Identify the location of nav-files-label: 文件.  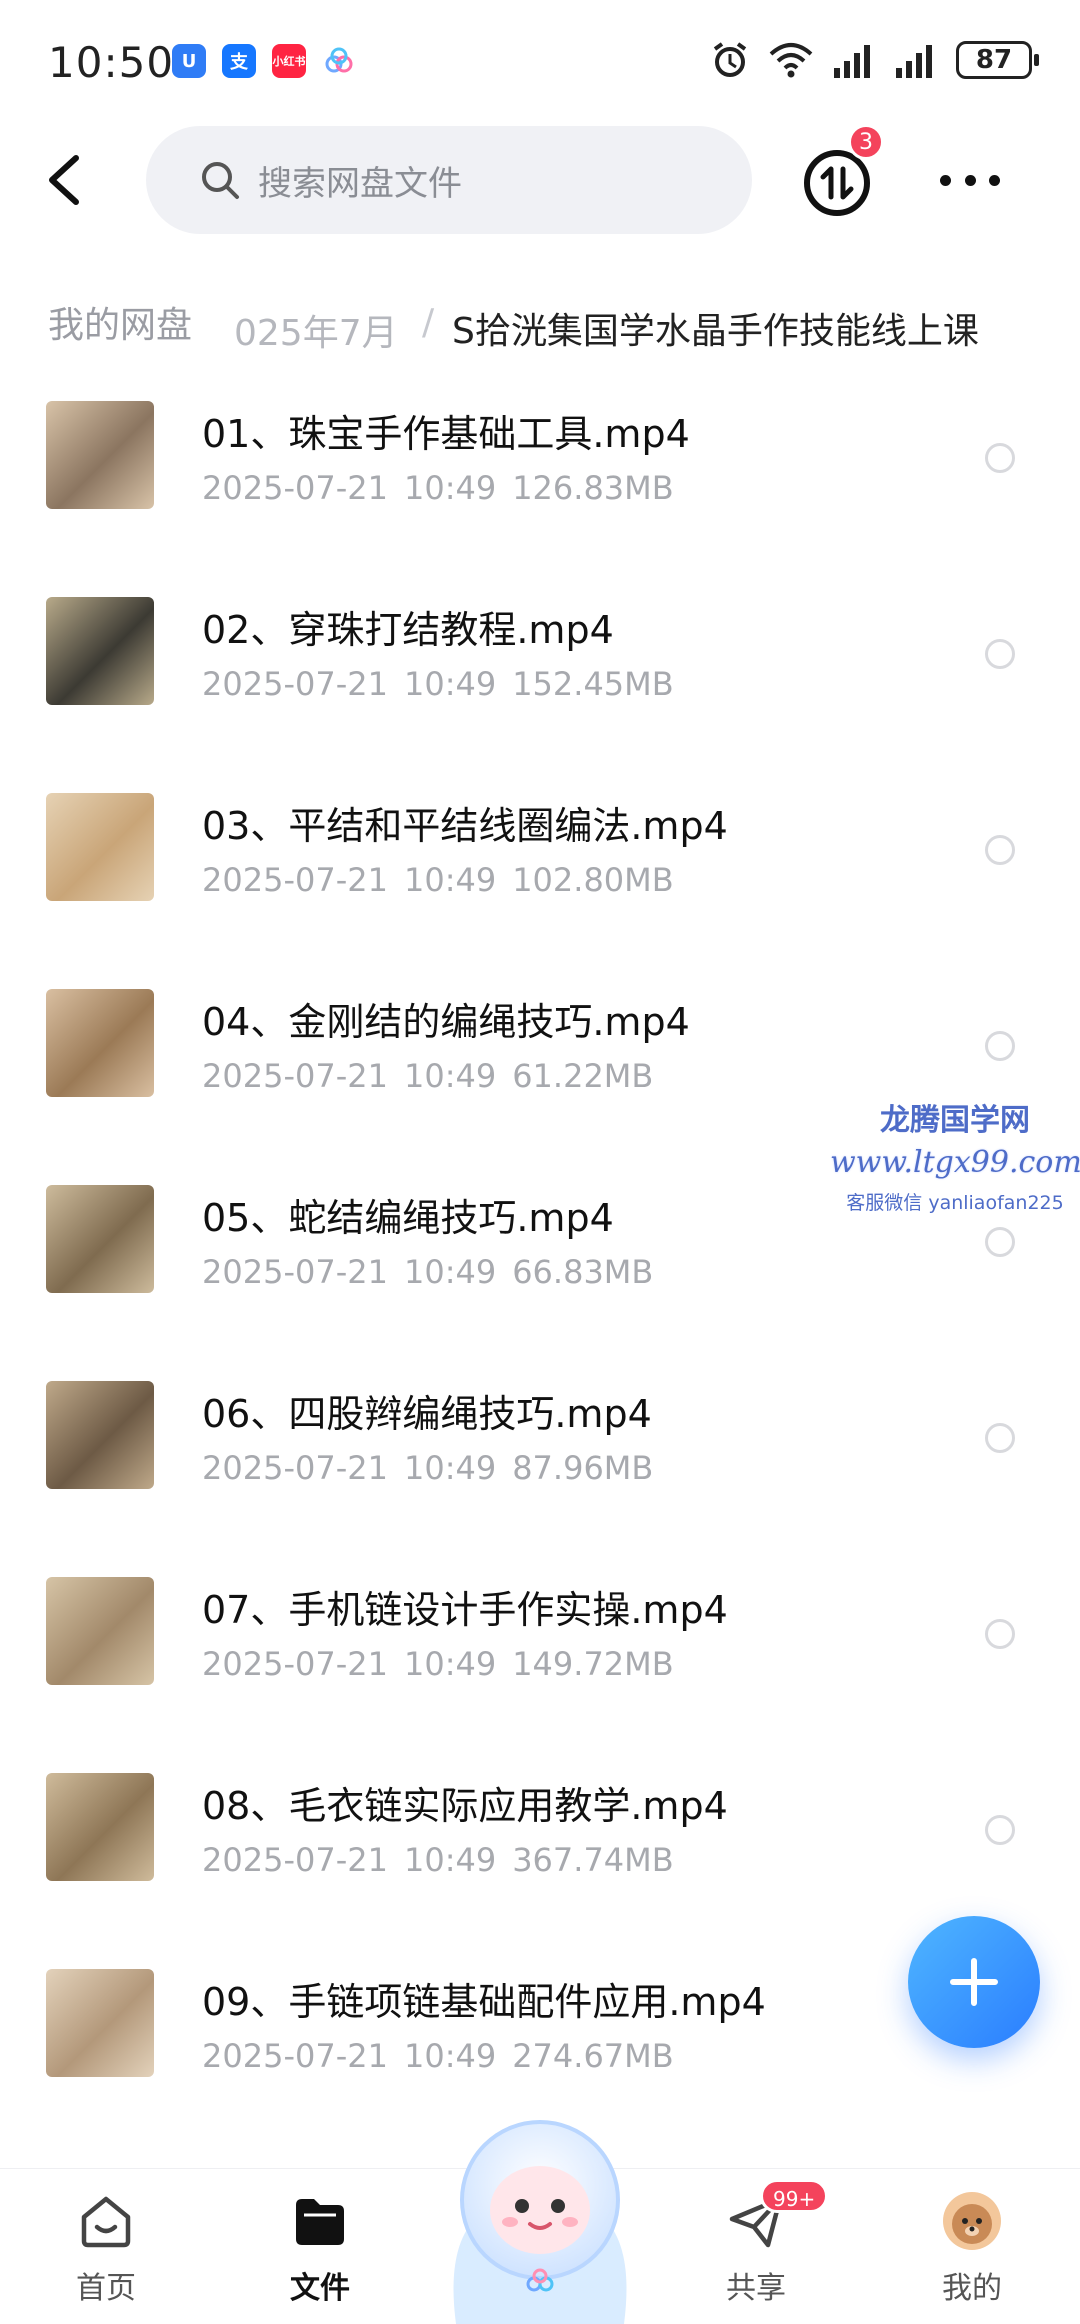
(320, 2288).